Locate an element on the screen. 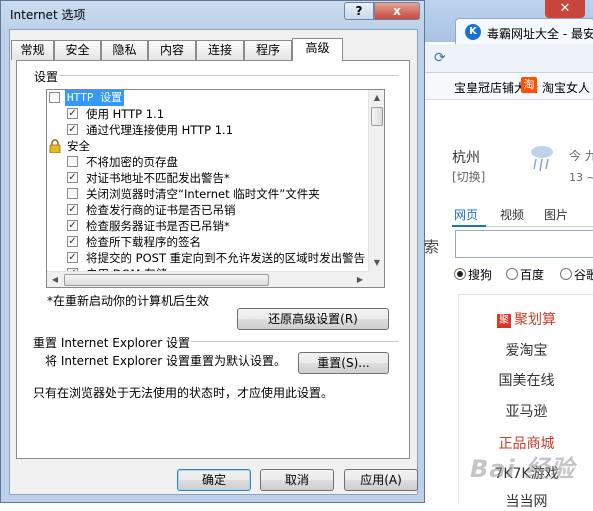 This screenshot has width=593, height=511. taobao-icon: 淘 is located at coordinates (529, 85).